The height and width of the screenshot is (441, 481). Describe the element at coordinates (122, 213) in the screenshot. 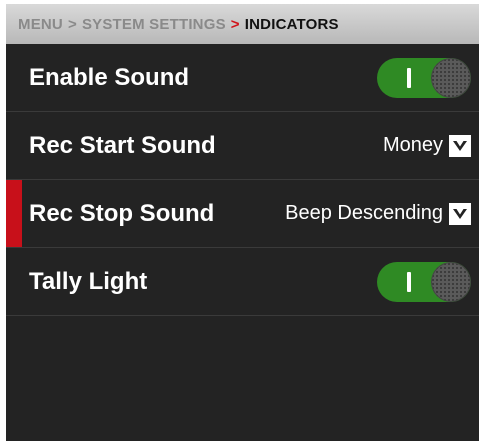

I see `setting-label: Rec Stop Sound` at that location.